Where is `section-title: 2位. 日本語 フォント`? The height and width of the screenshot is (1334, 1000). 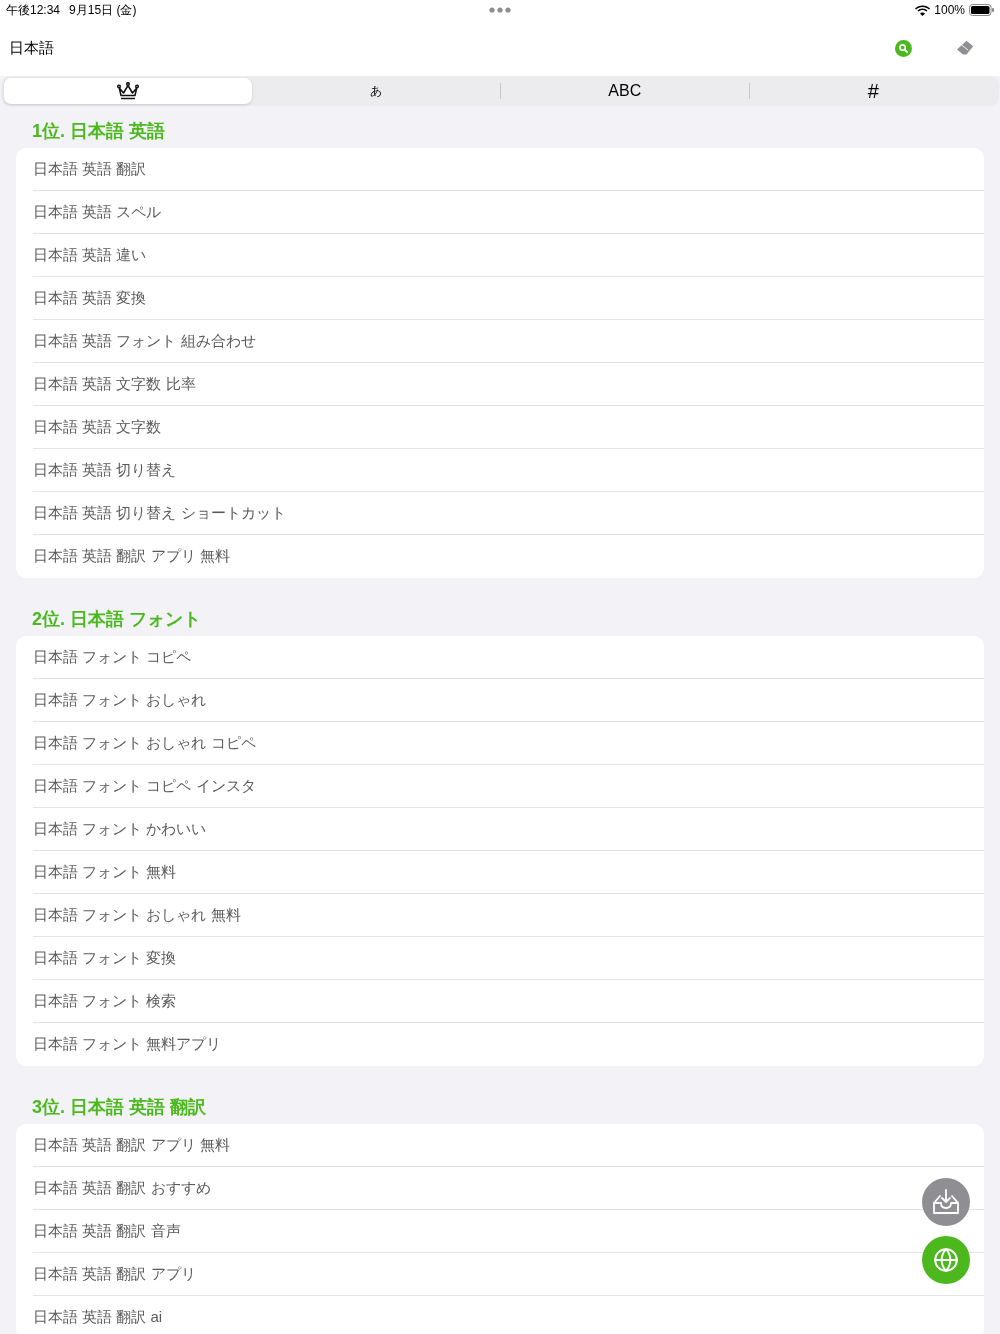 section-title: 2位. 日本語 フォント is located at coordinates (116, 619).